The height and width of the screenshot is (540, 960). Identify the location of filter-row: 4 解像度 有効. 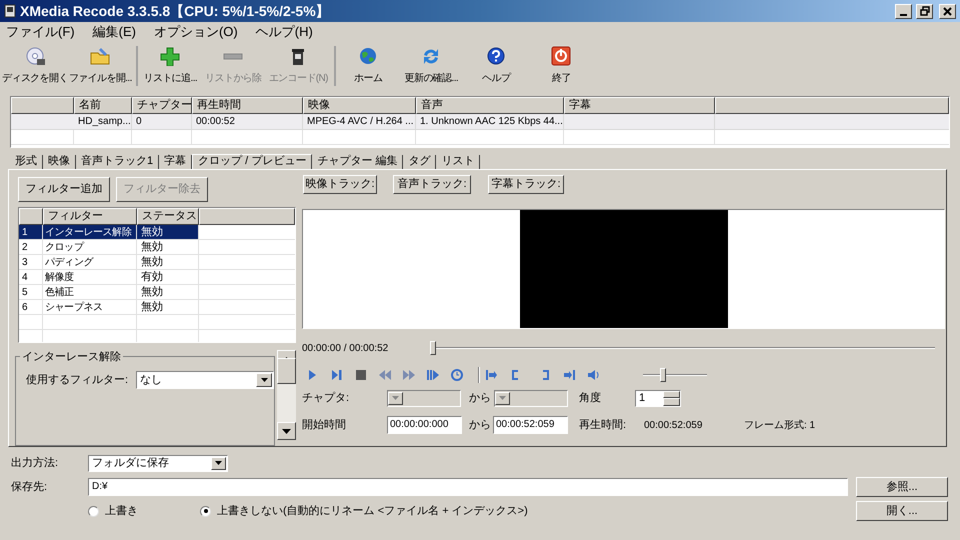
(157, 277).